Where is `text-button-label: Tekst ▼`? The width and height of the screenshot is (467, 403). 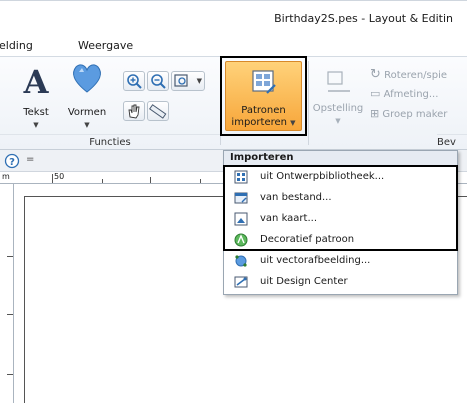
text-button-label: Tekst ▼ is located at coordinates (36, 118).